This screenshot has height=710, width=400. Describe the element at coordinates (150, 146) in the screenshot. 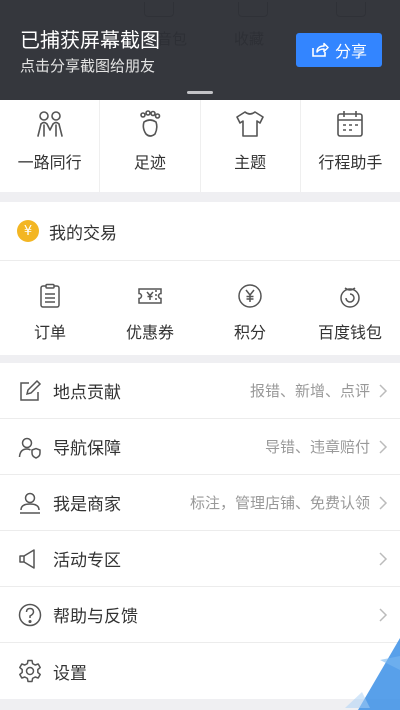

I see `quick-action-footprint: 足迹` at that location.